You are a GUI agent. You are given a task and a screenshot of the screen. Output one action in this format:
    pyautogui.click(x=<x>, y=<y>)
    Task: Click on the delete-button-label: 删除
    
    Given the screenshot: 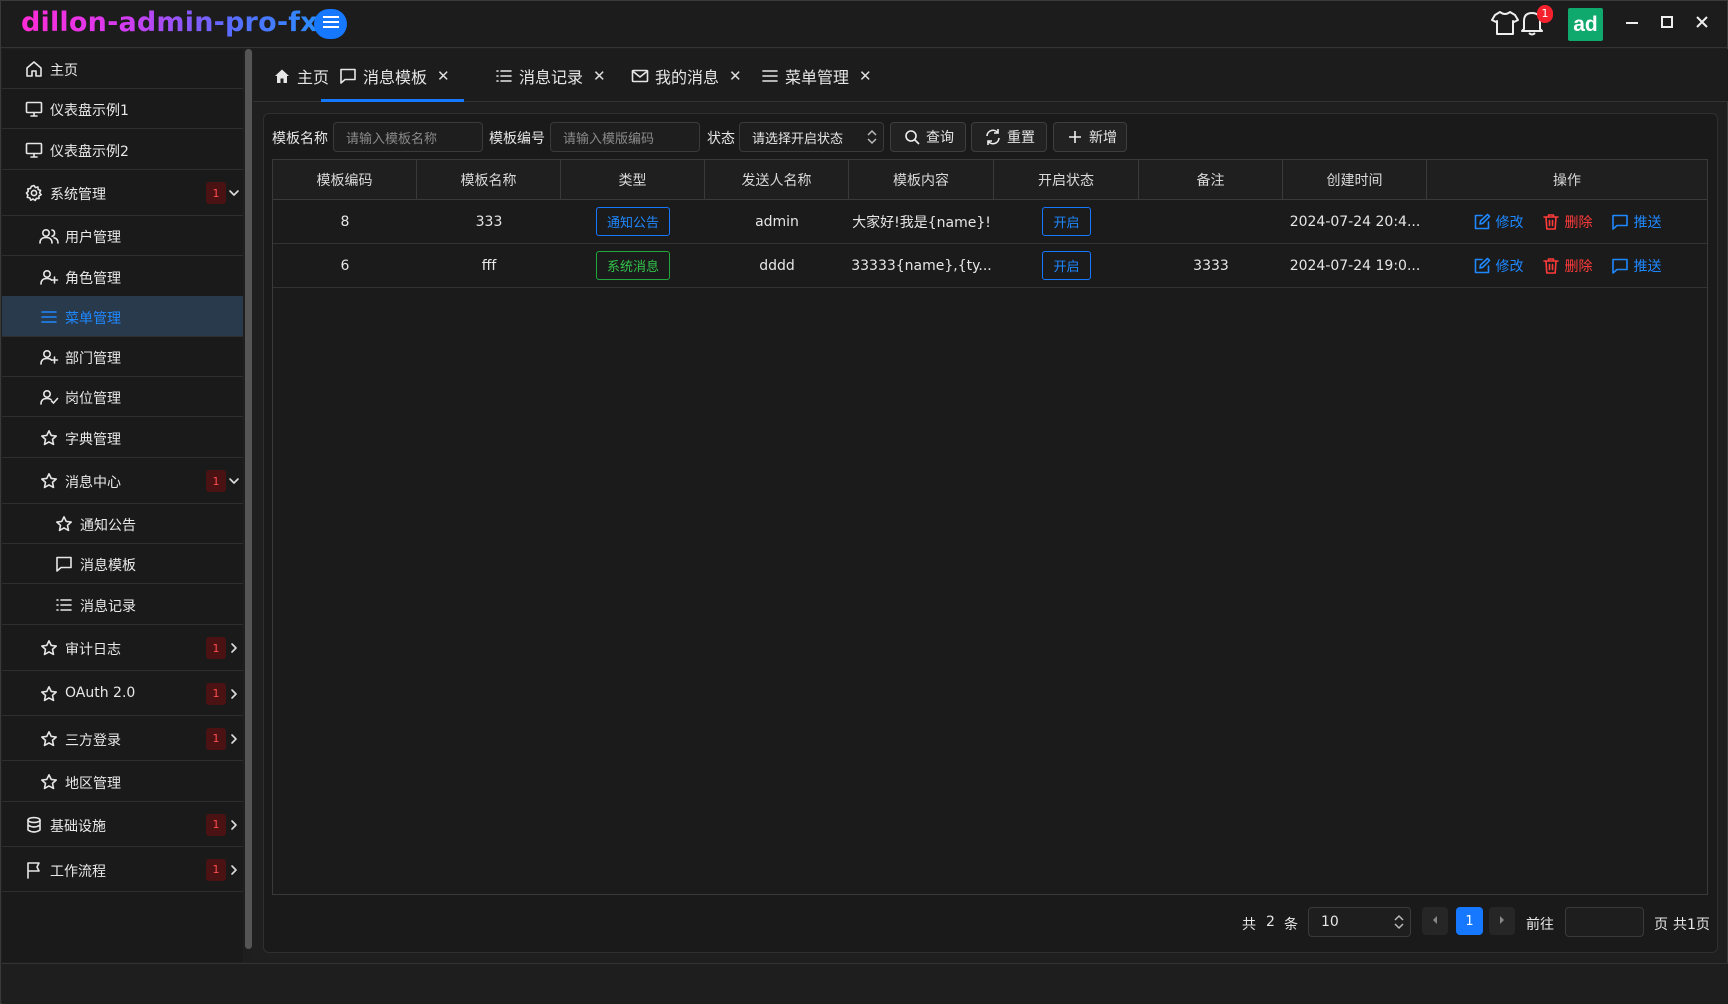 What is the action you would take?
    pyautogui.click(x=1578, y=222)
    